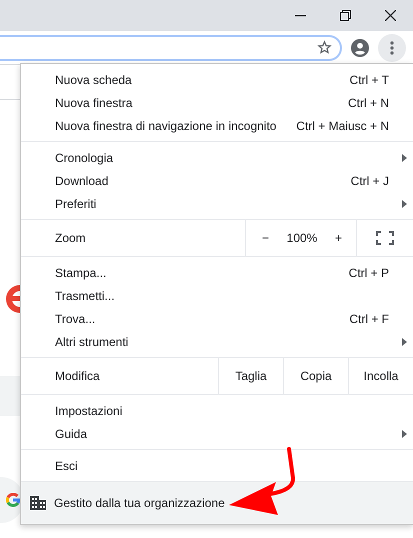  I want to click on menu-item: Altri strumenti, so click(217, 341).